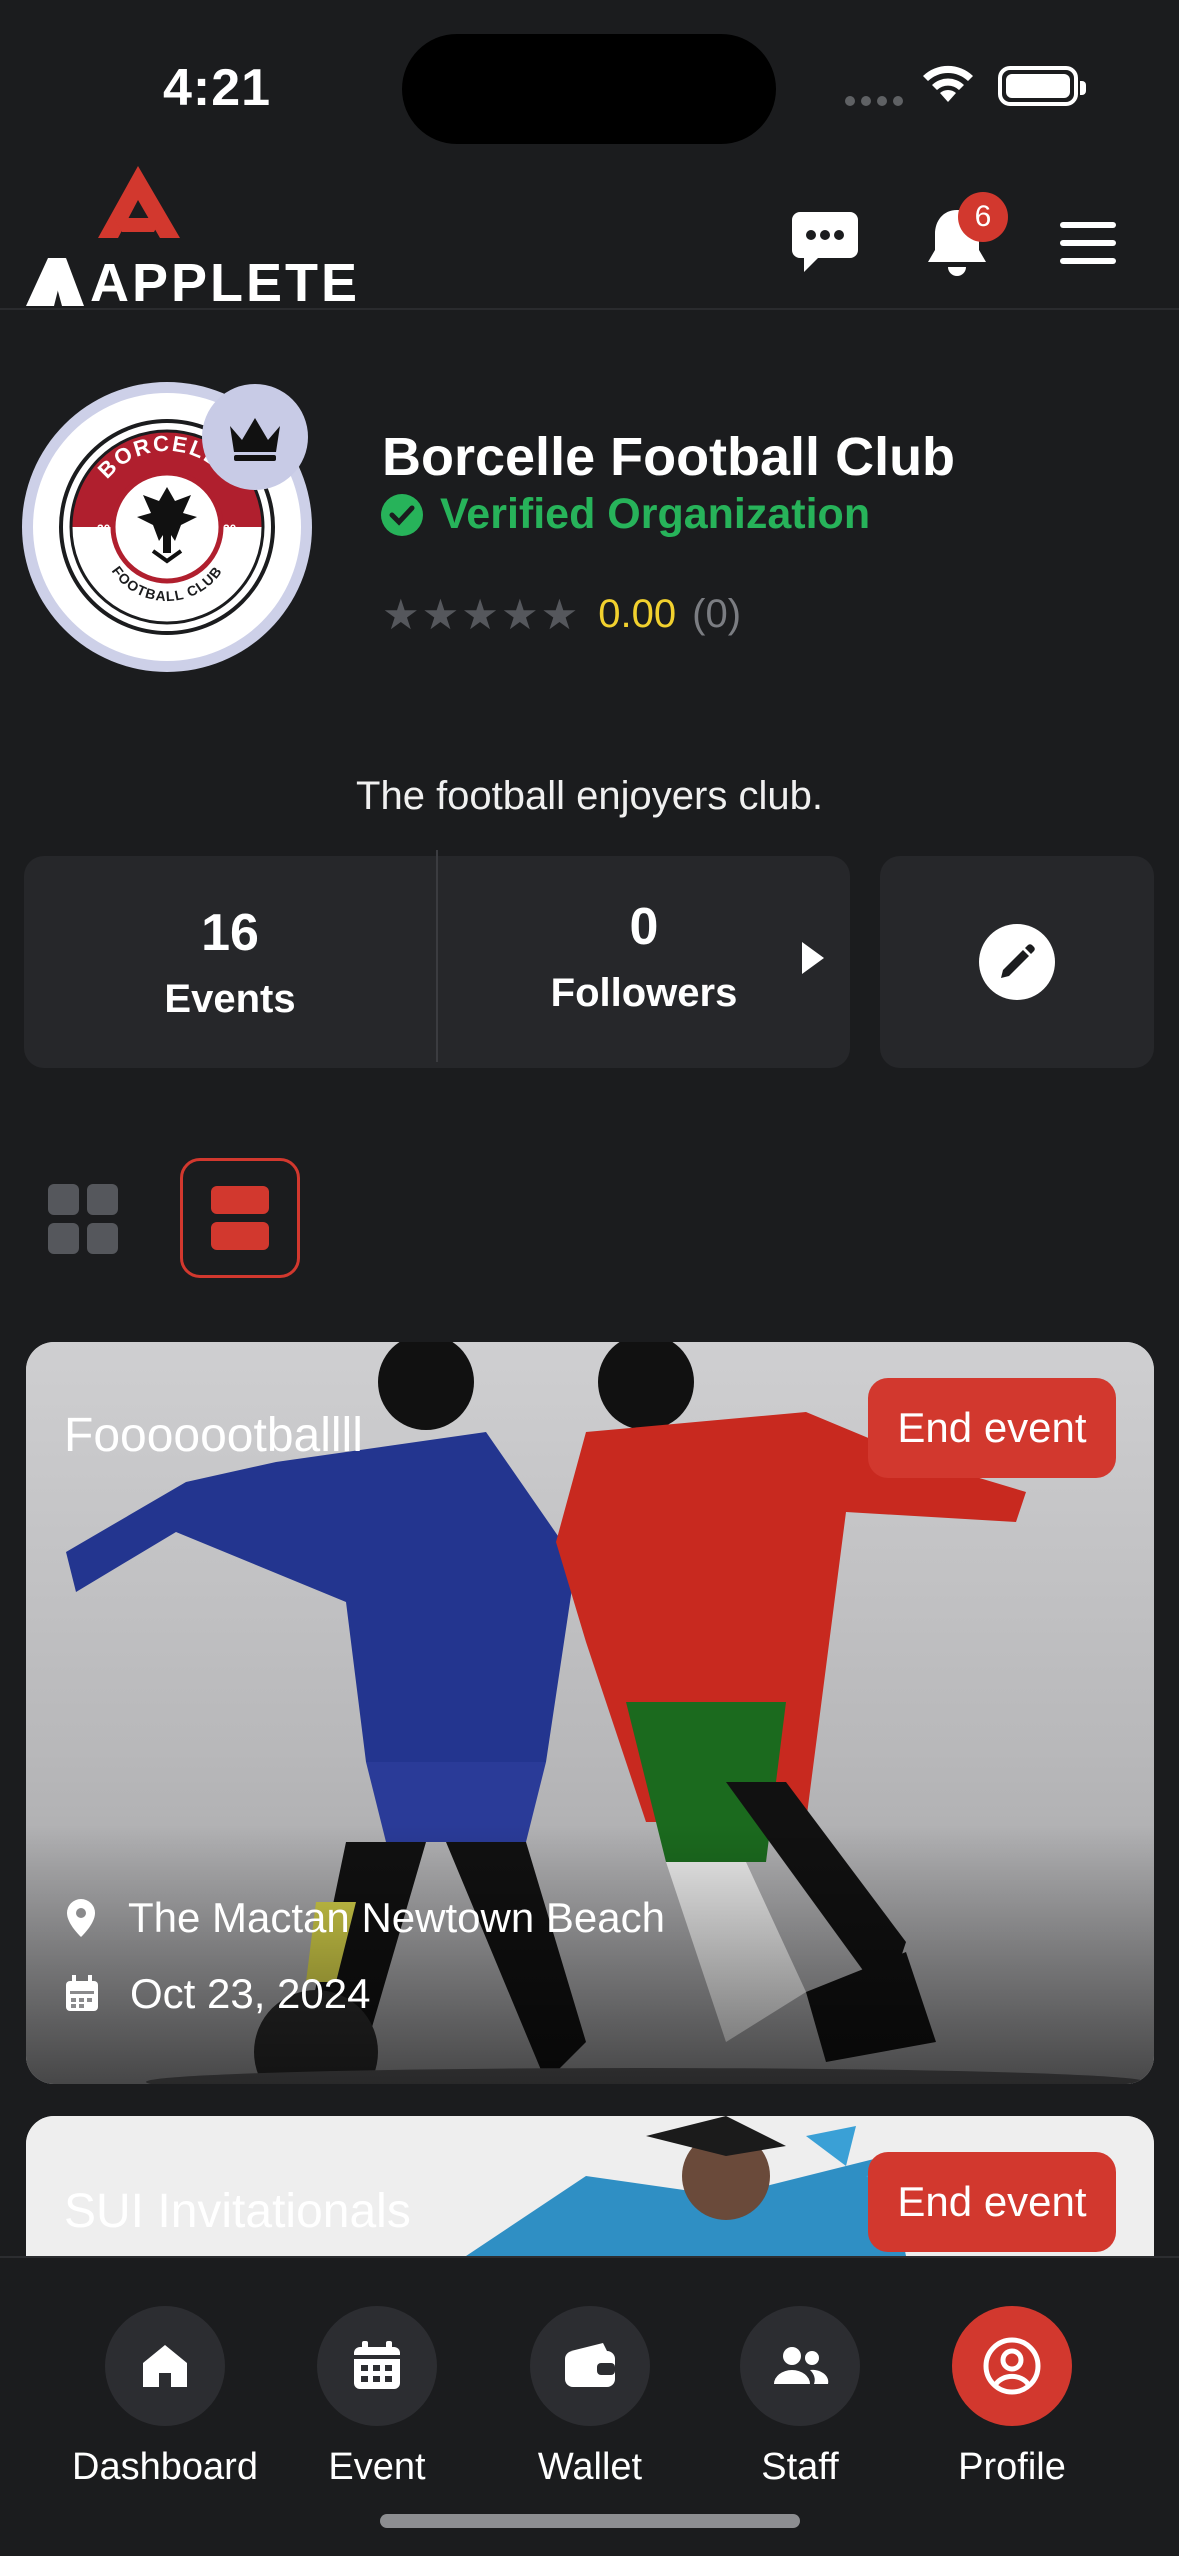 The image size is (1179, 2556). I want to click on edit-profile-button, so click(1017, 962).